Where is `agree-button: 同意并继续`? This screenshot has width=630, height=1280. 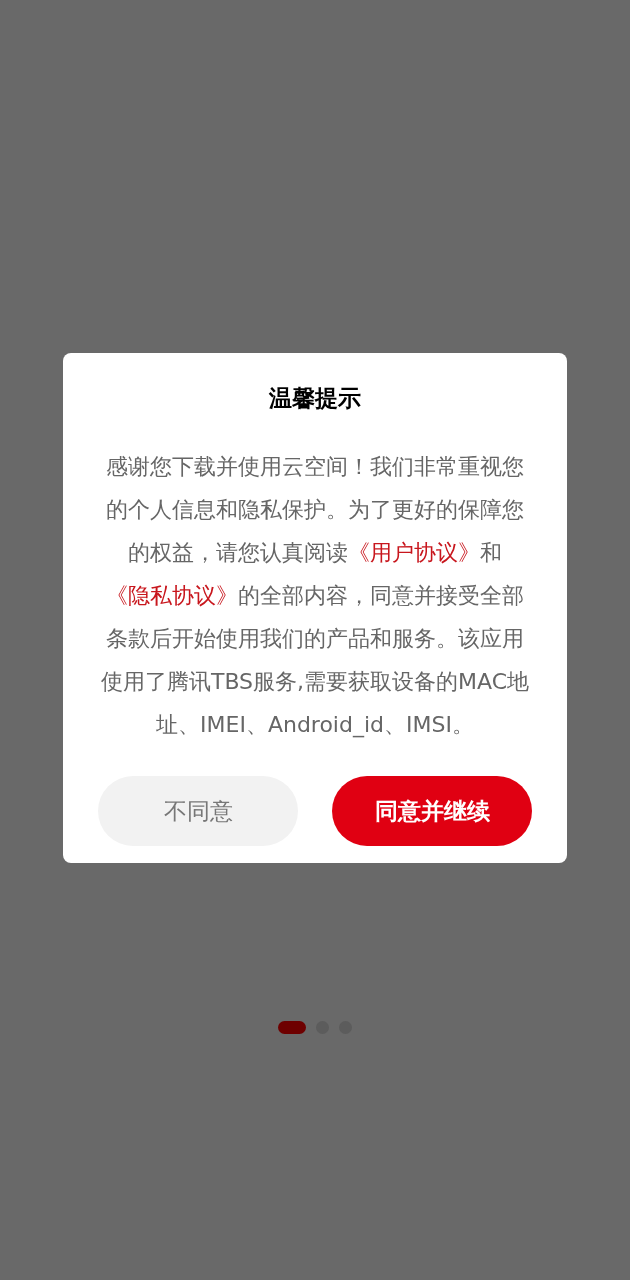
agree-button: 同意并继续 is located at coordinates (432, 811).